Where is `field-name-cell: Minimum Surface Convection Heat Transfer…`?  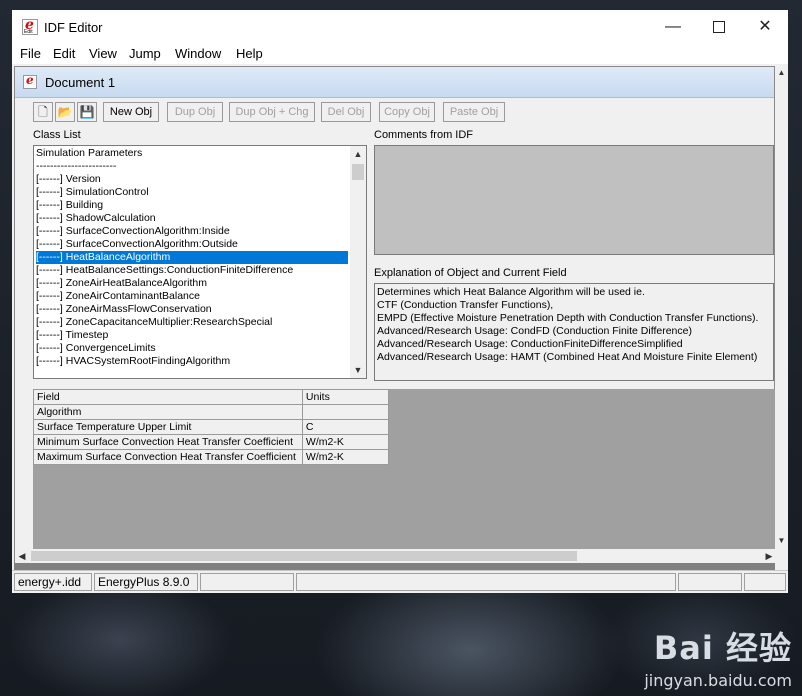 field-name-cell: Minimum Surface Convection Heat Transfer… is located at coordinates (168, 442).